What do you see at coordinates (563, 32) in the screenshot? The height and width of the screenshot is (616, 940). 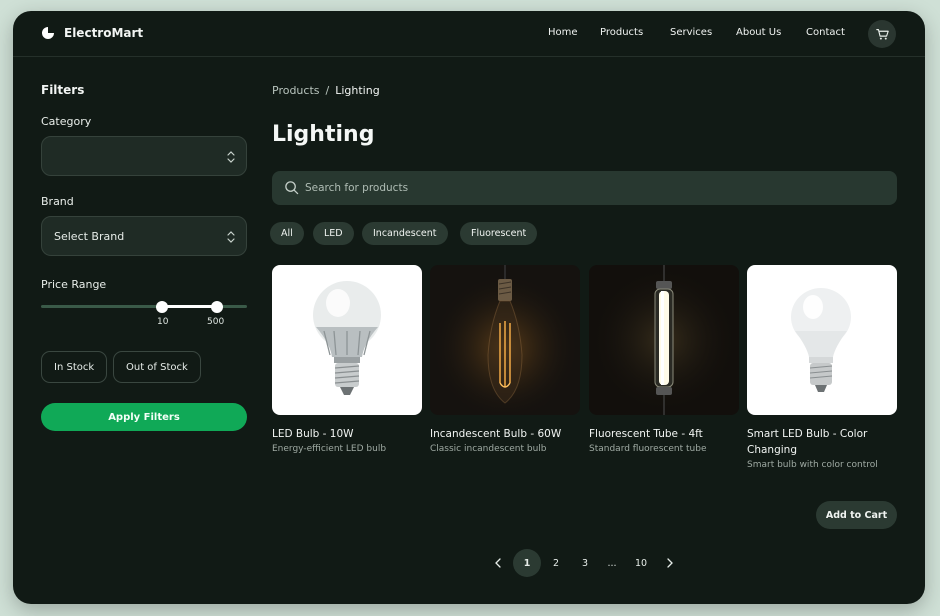 I see `nav-home: Home` at bounding box center [563, 32].